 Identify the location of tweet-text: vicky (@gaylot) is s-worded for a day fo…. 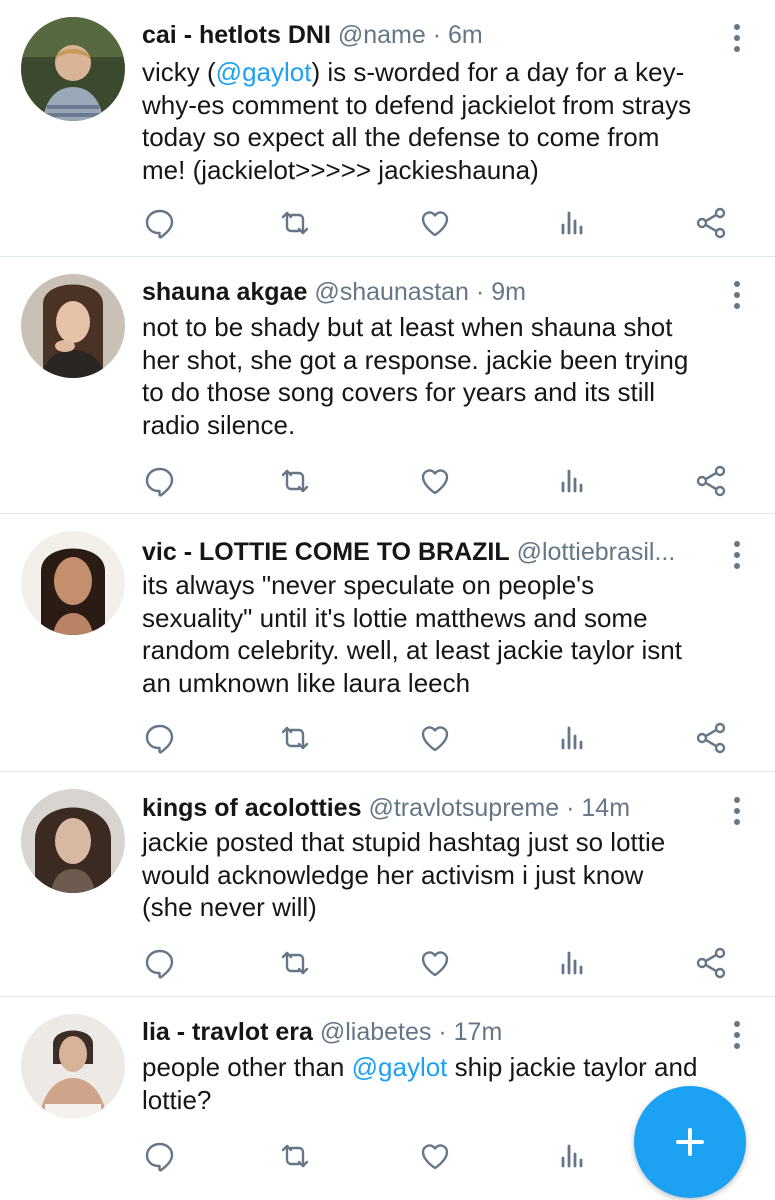
(452, 121).